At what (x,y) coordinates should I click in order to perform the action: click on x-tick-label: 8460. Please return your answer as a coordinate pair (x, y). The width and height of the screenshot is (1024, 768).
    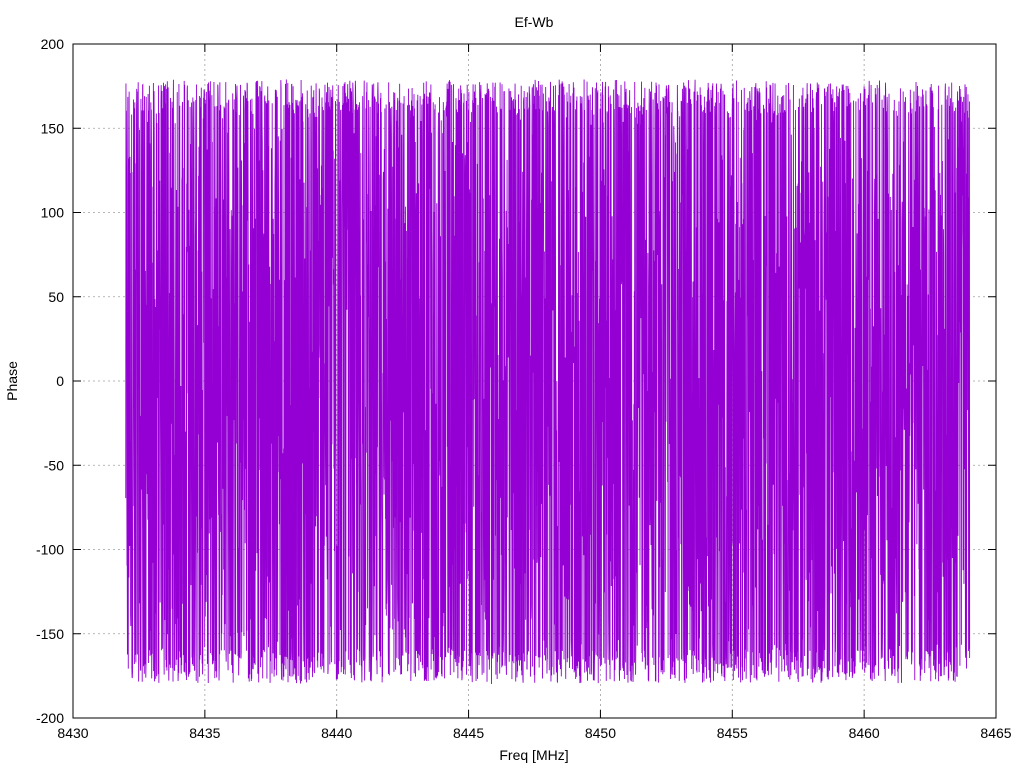
    Looking at the image, I should click on (864, 733).